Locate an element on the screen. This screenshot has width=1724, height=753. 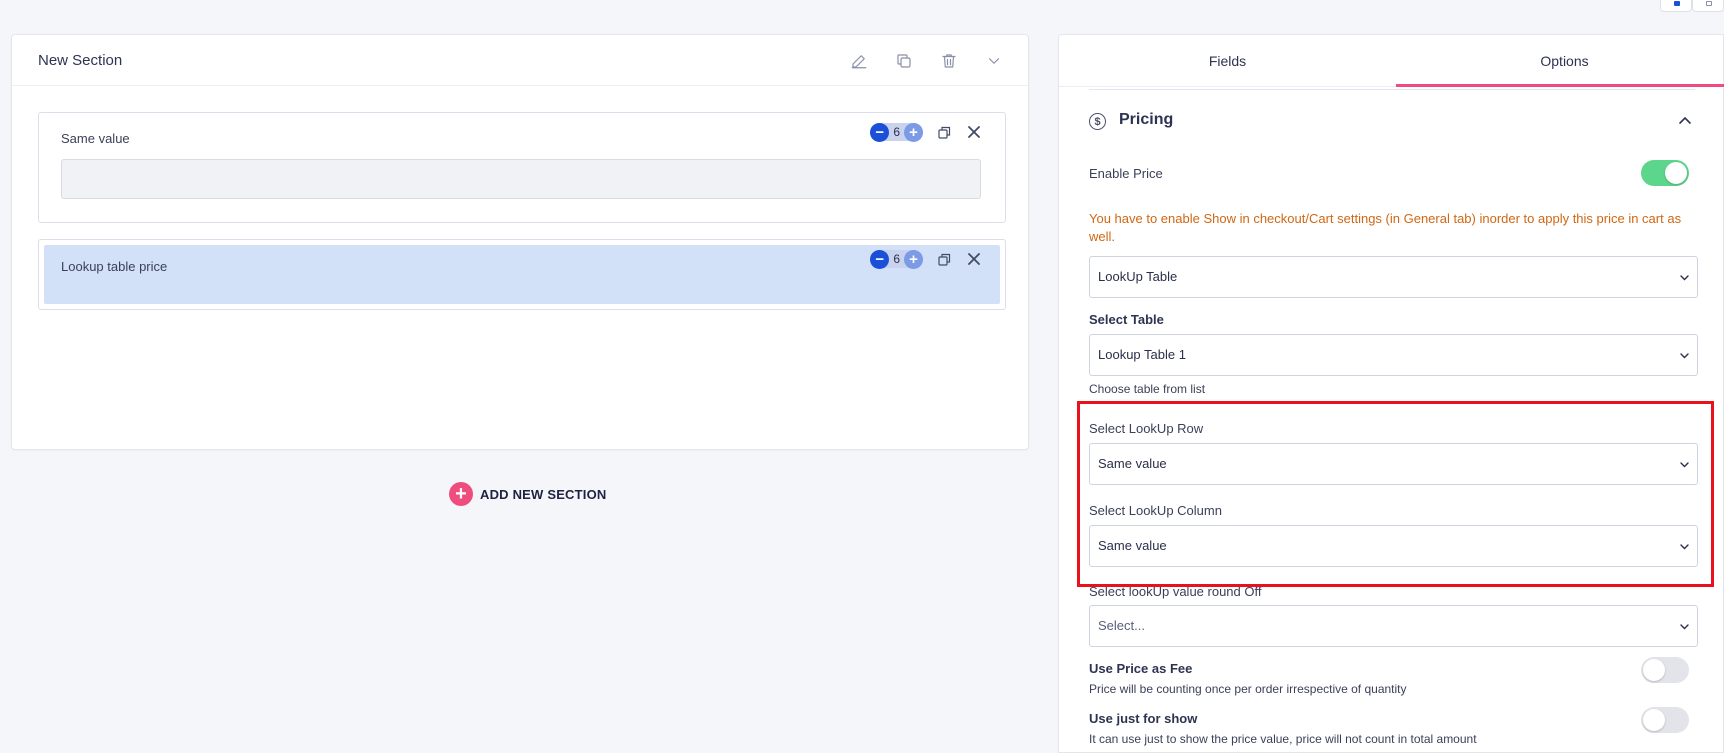
enable-price-toggle is located at coordinates (1665, 173).